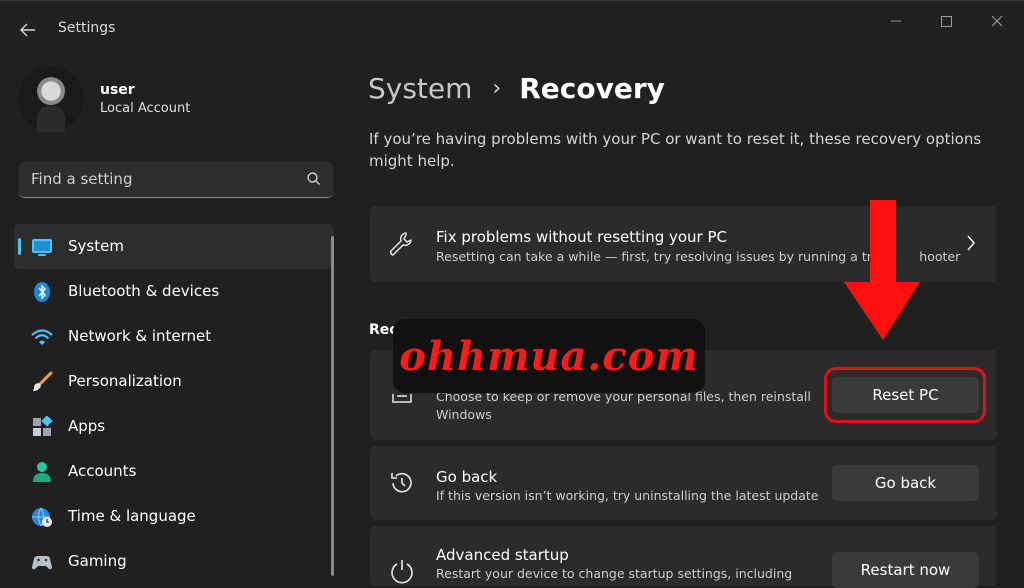 This screenshot has height=588, width=1024. What do you see at coordinates (401, 482) in the screenshot?
I see `history-icon` at bounding box center [401, 482].